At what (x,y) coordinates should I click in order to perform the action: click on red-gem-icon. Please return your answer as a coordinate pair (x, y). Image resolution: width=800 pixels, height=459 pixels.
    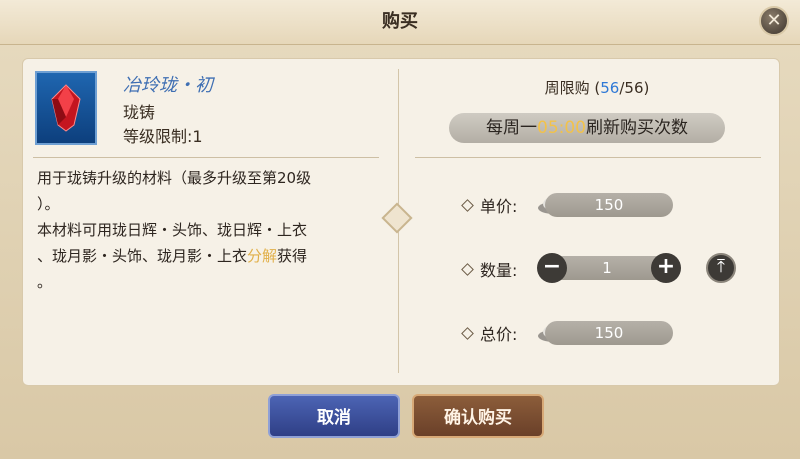
    Looking at the image, I should click on (66, 108).